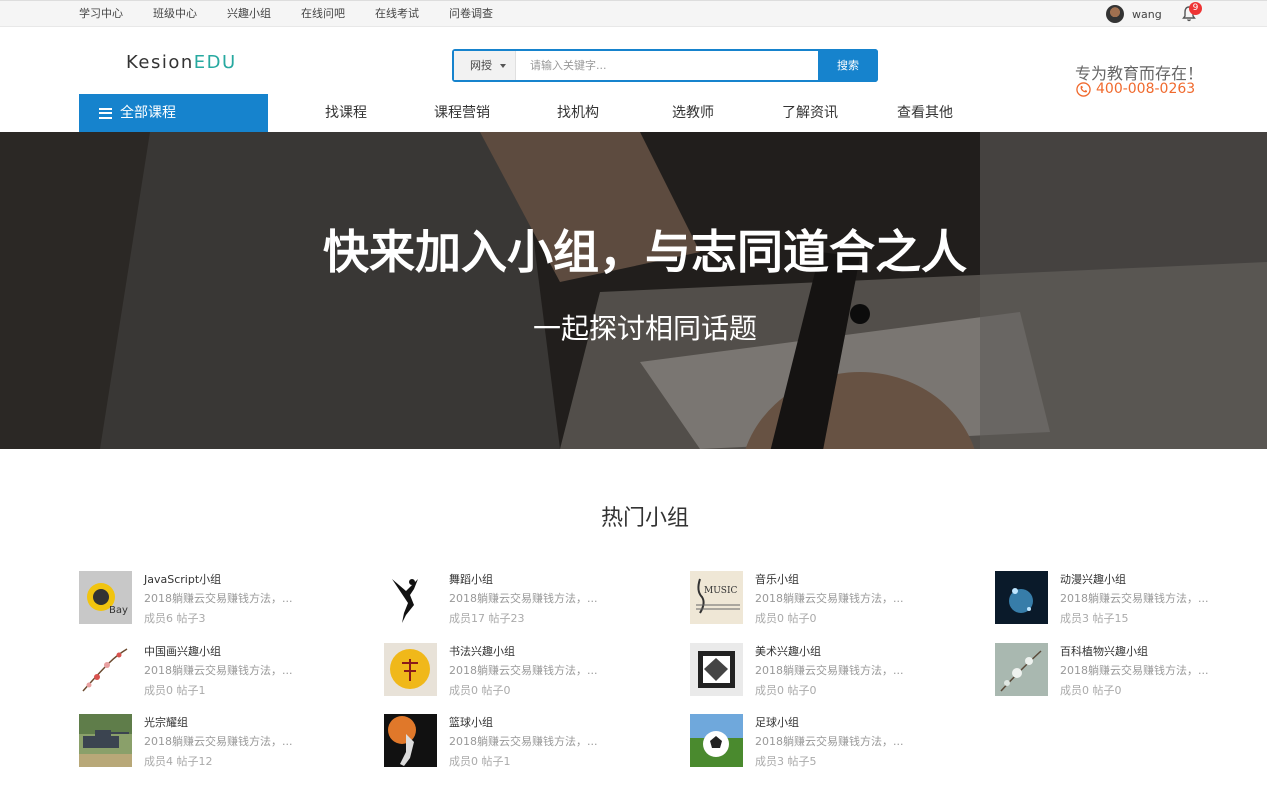  Describe the element at coordinates (215, 62) in the screenshot. I see `logo-text-edu: EDU` at that location.